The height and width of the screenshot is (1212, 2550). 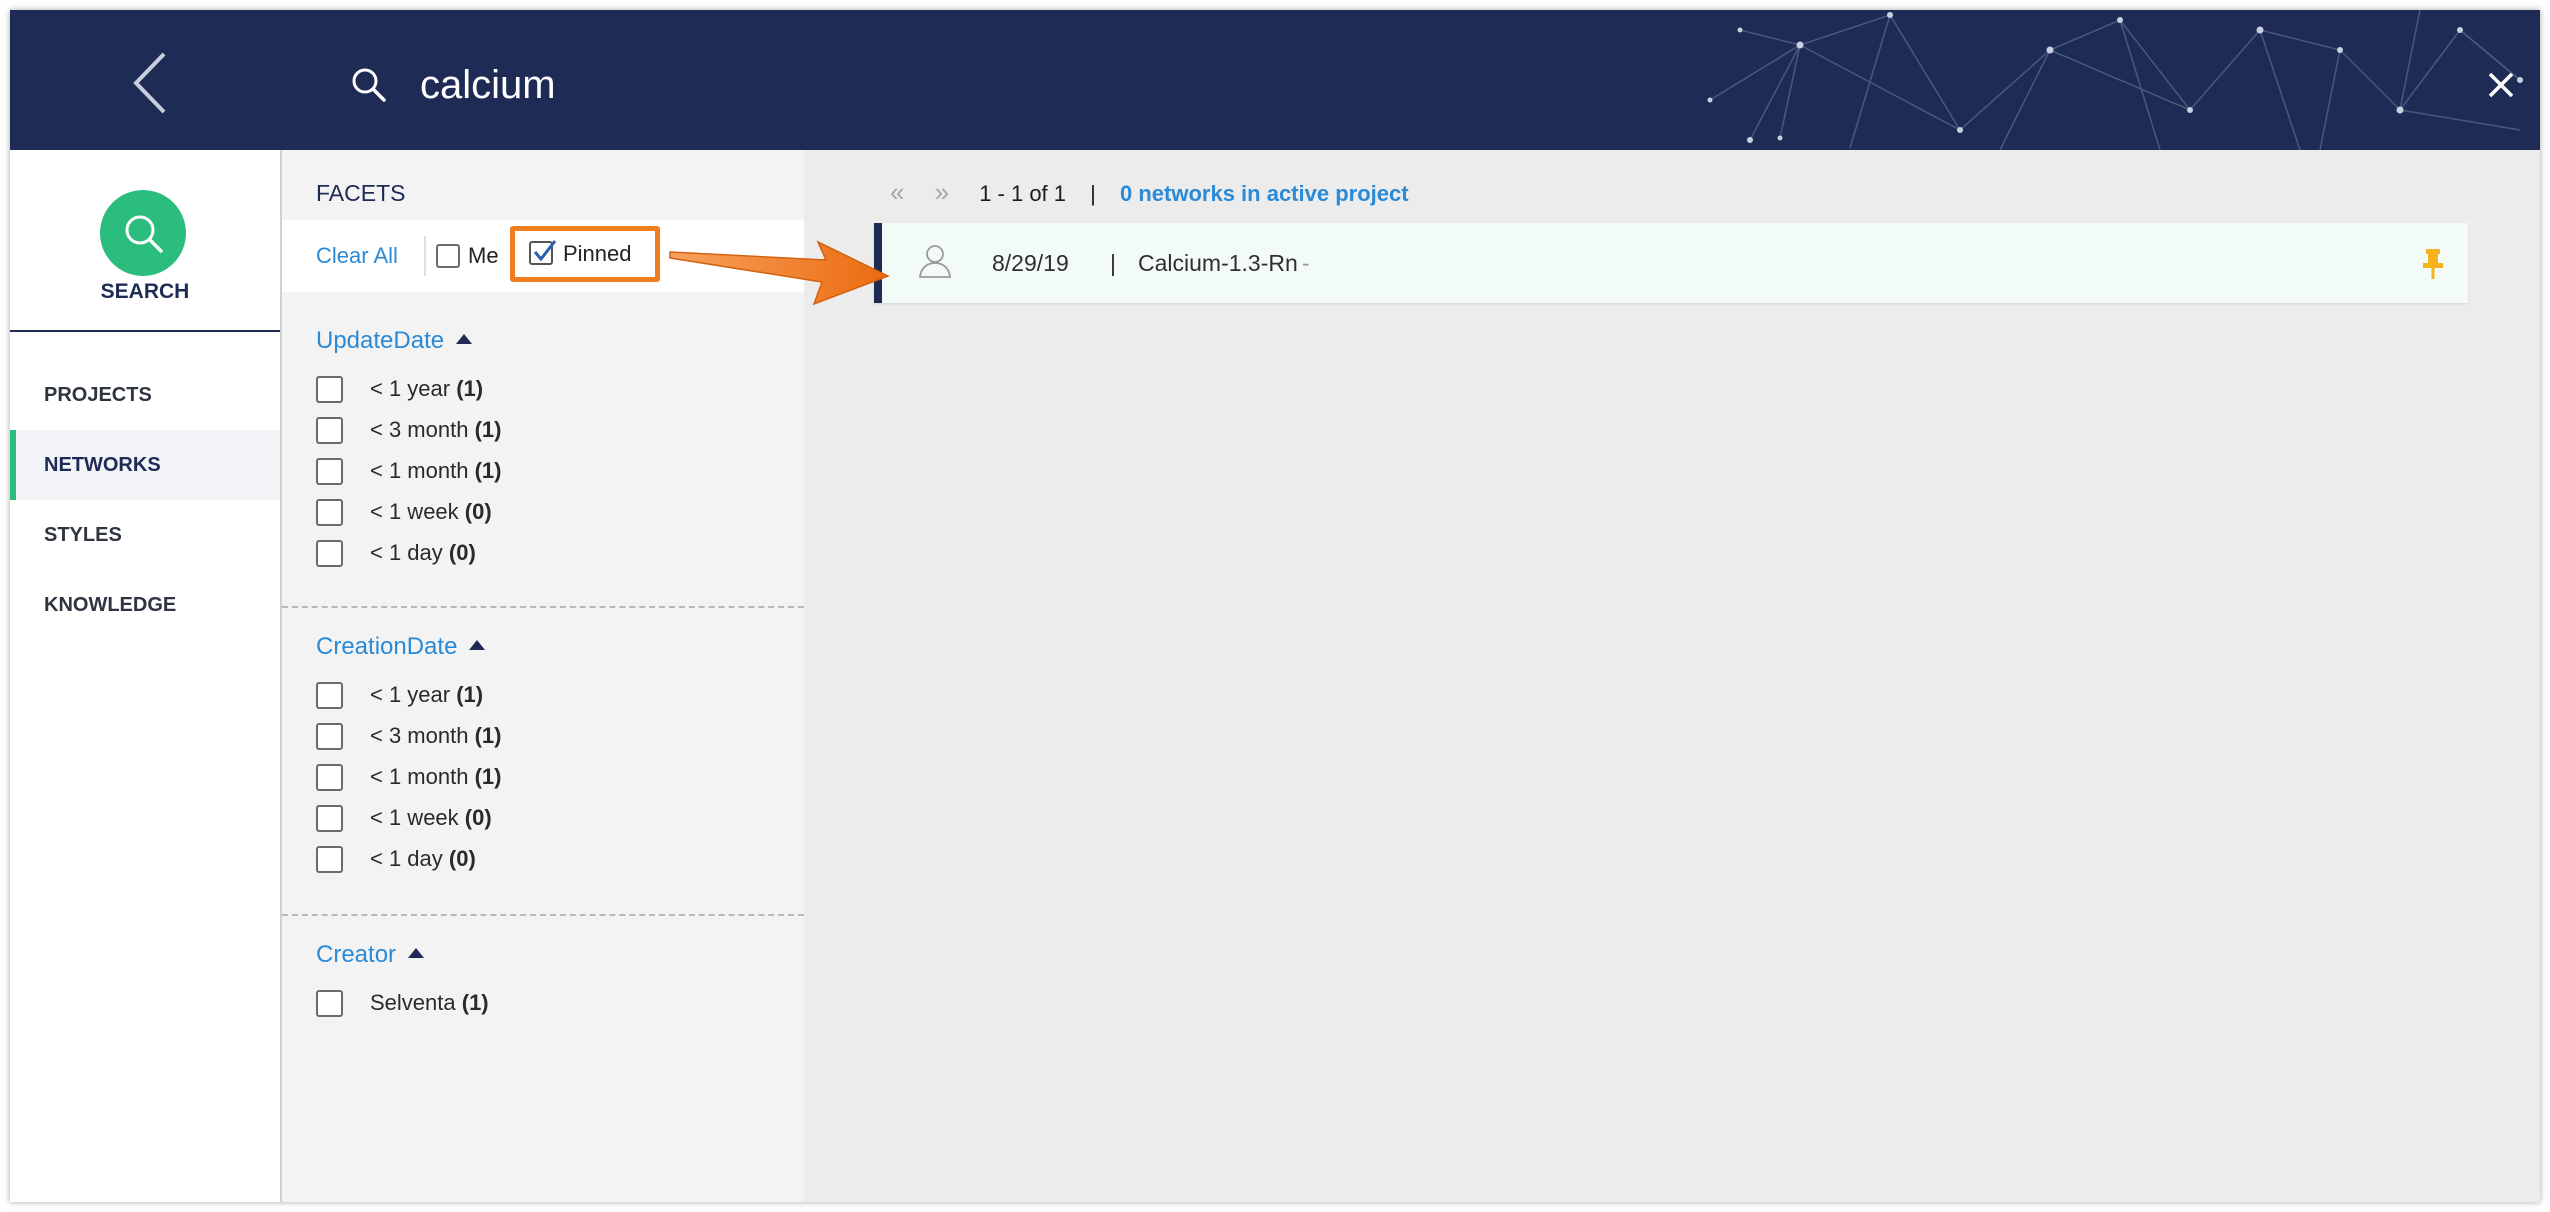 I want to click on network-result-row: 8/29/19 | Calcium-1.3-Rn -, so click(x=1671, y=263).